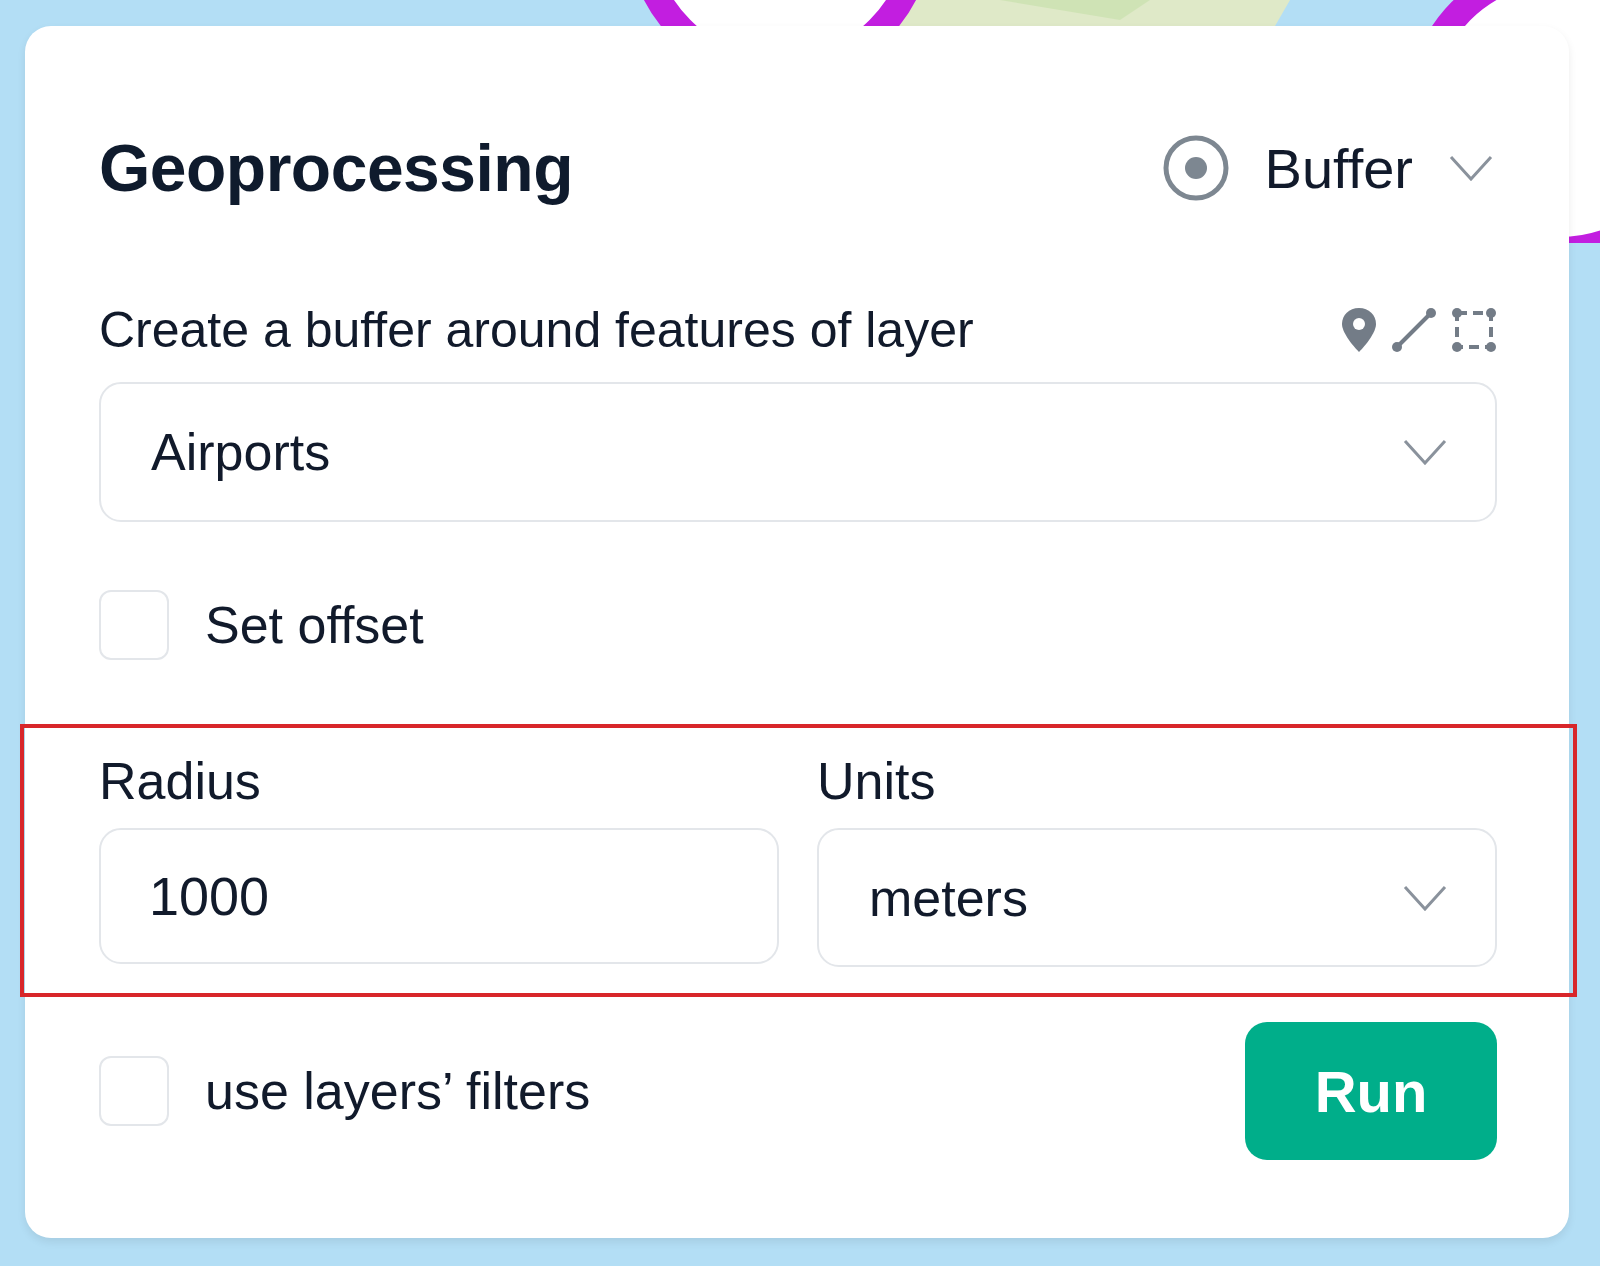 Image resolution: width=1600 pixels, height=1266 pixels. Describe the element at coordinates (336, 168) in the screenshot. I see `panel-title: Geoprocessing` at that location.